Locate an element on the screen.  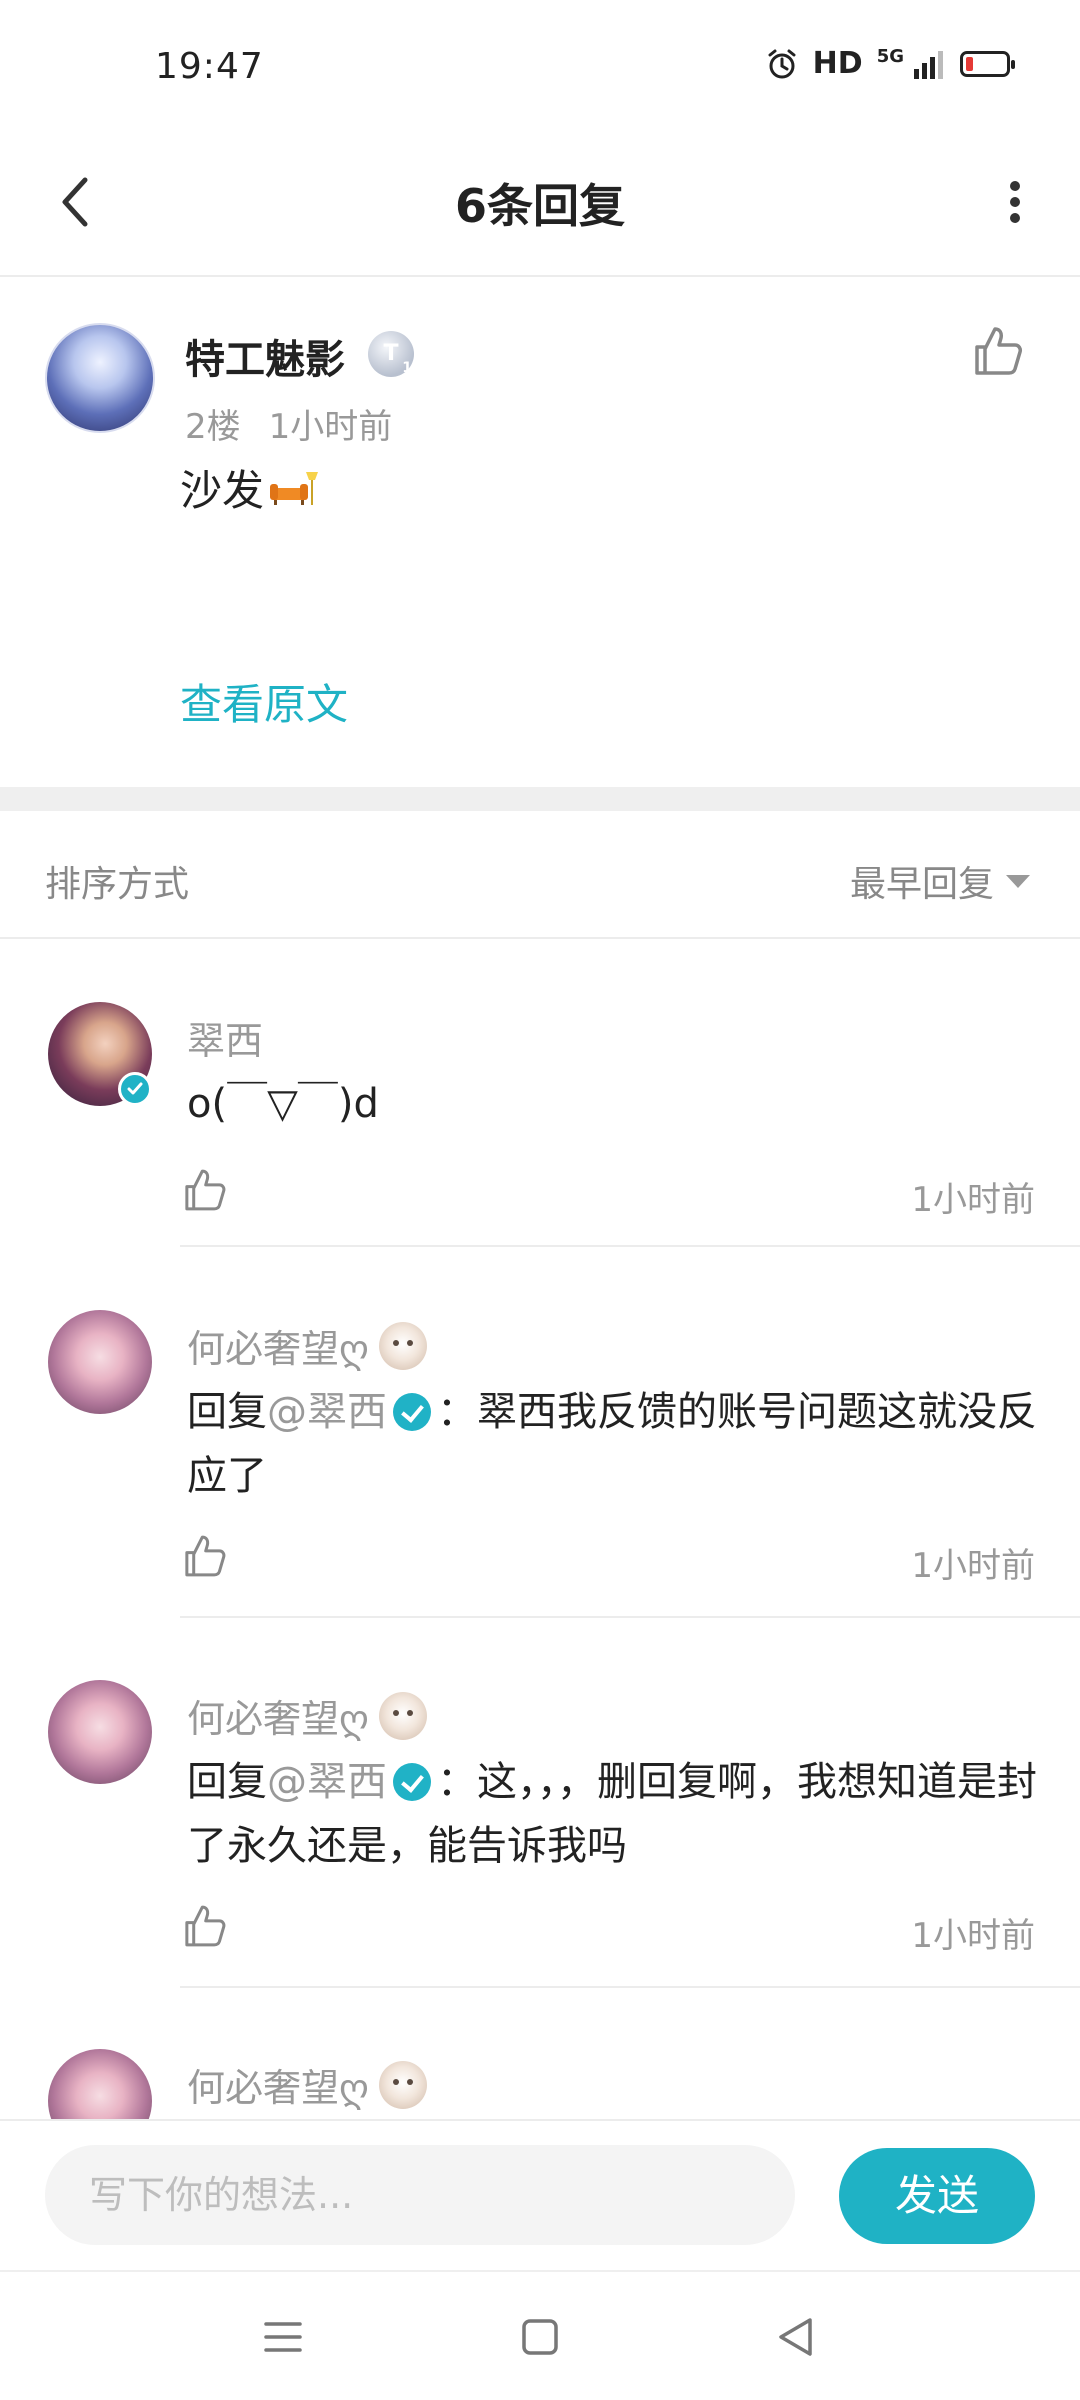
network-type: 5G is located at coordinates (890, 56).